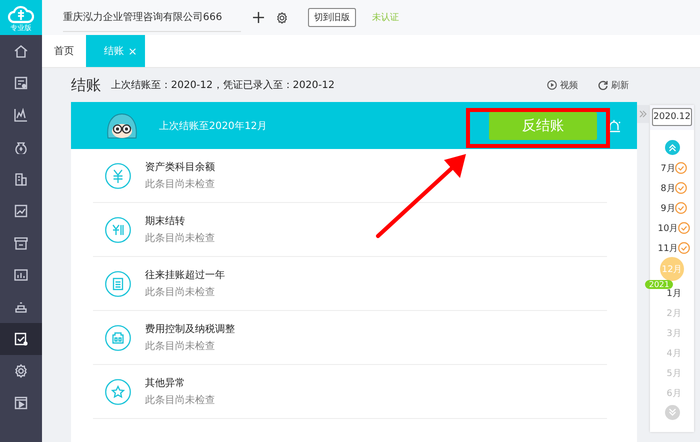  I want to click on sidebar-item, so click(21, 339).